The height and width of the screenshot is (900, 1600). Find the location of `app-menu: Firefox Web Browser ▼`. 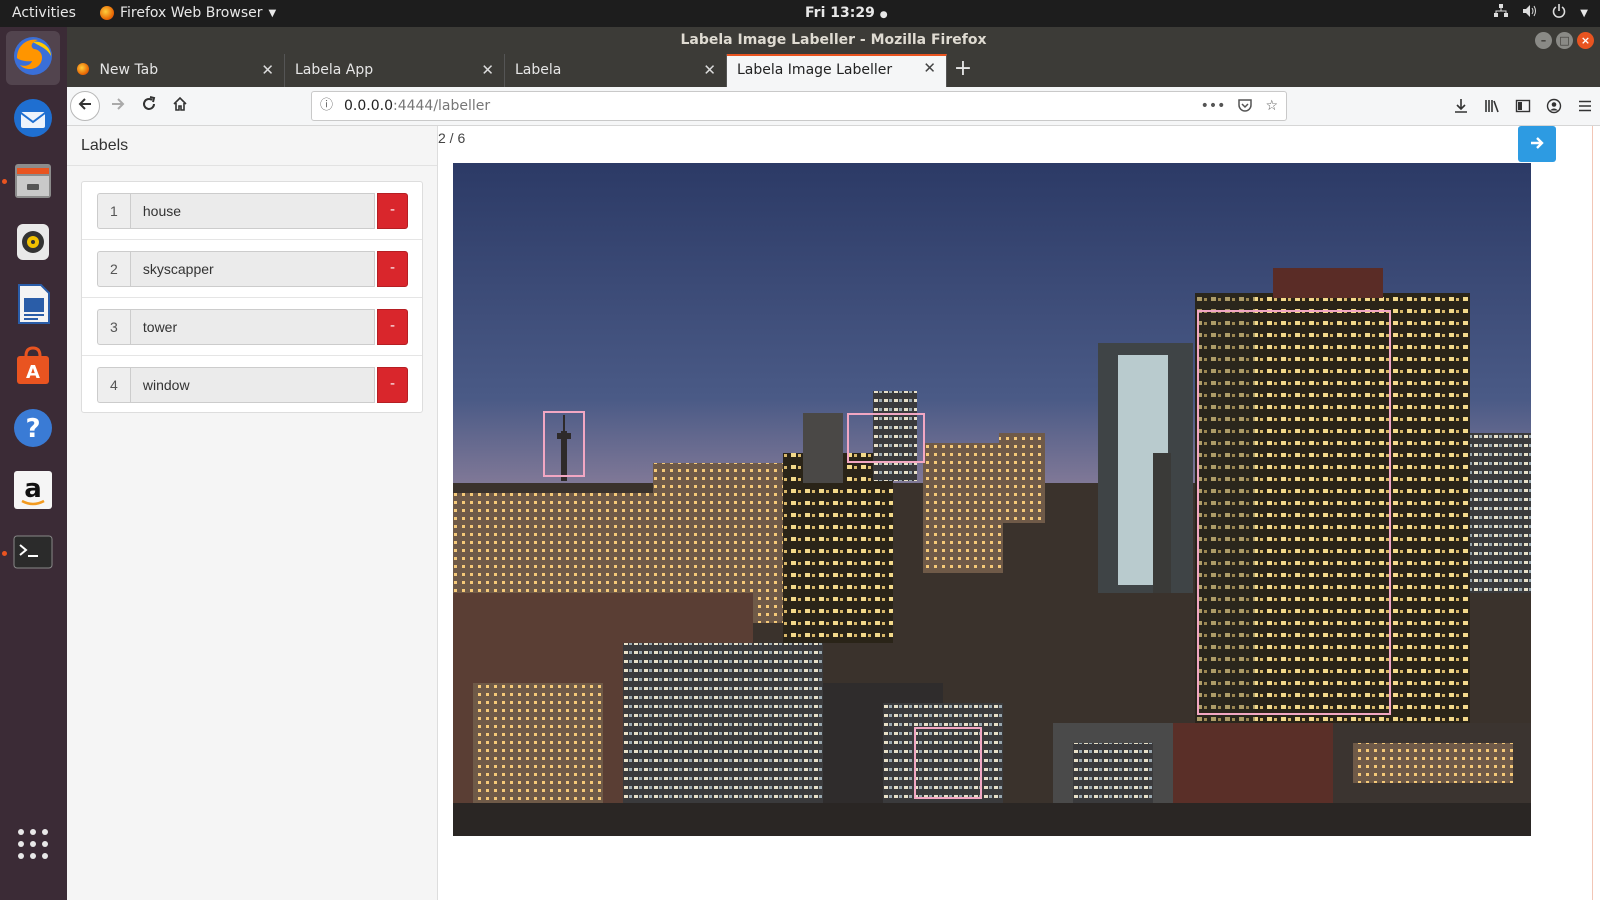

app-menu: Firefox Web Browser ▼ is located at coordinates (188, 13).